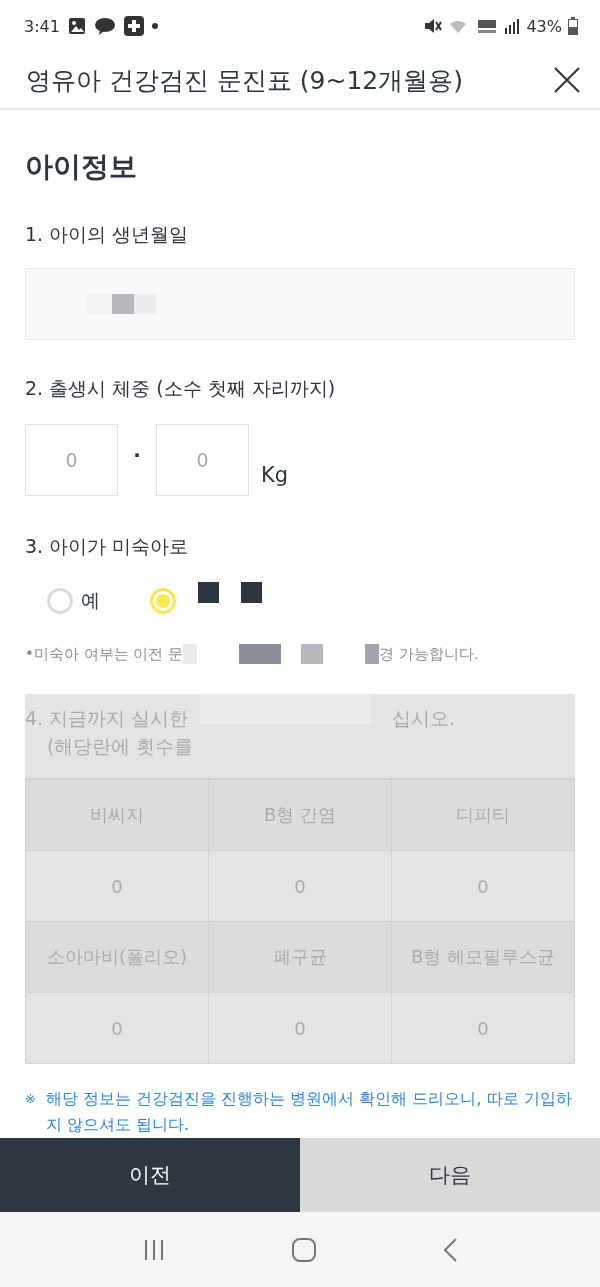 The width and height of the screenshot is (600, 1287). What do you see at coordinates (244, 80) in the screenshot?
I see `page-title: 영유아 건강검진 문진표 (9~12개월용)` at bounding box center [244, 80].